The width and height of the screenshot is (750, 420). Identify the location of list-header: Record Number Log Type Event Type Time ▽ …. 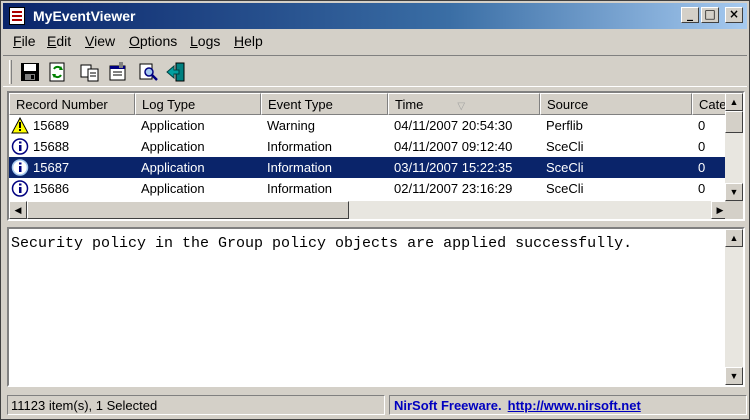
(376, 104).